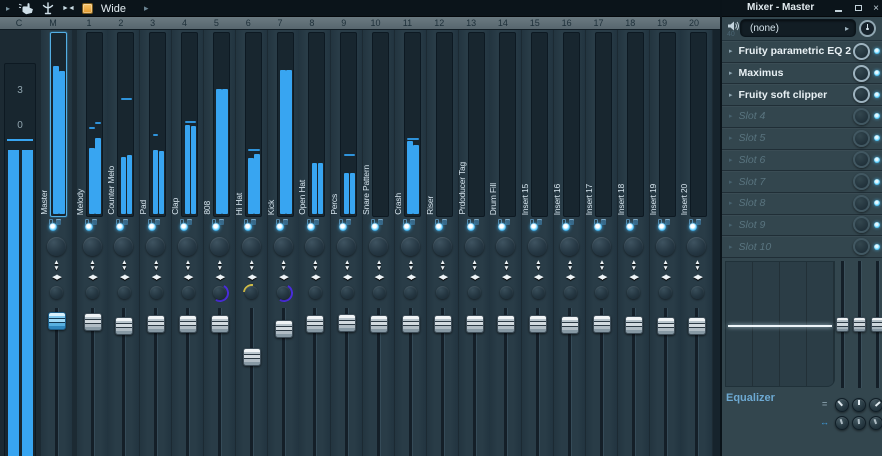 This screenshot has height=456, width=882. I want to click on effect-slot-9: ▸ Slot 9, so click(802, 226).